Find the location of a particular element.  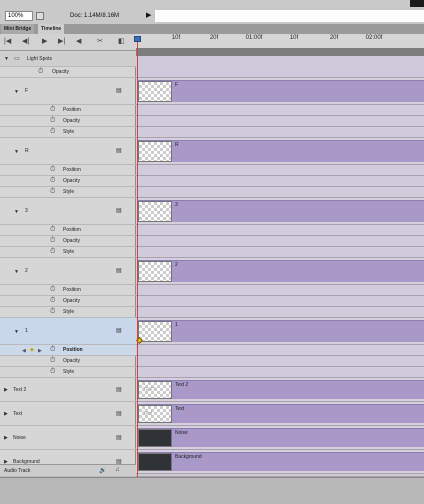

next-keyframe-icon: ▶ is located at coordinates (40, 351).